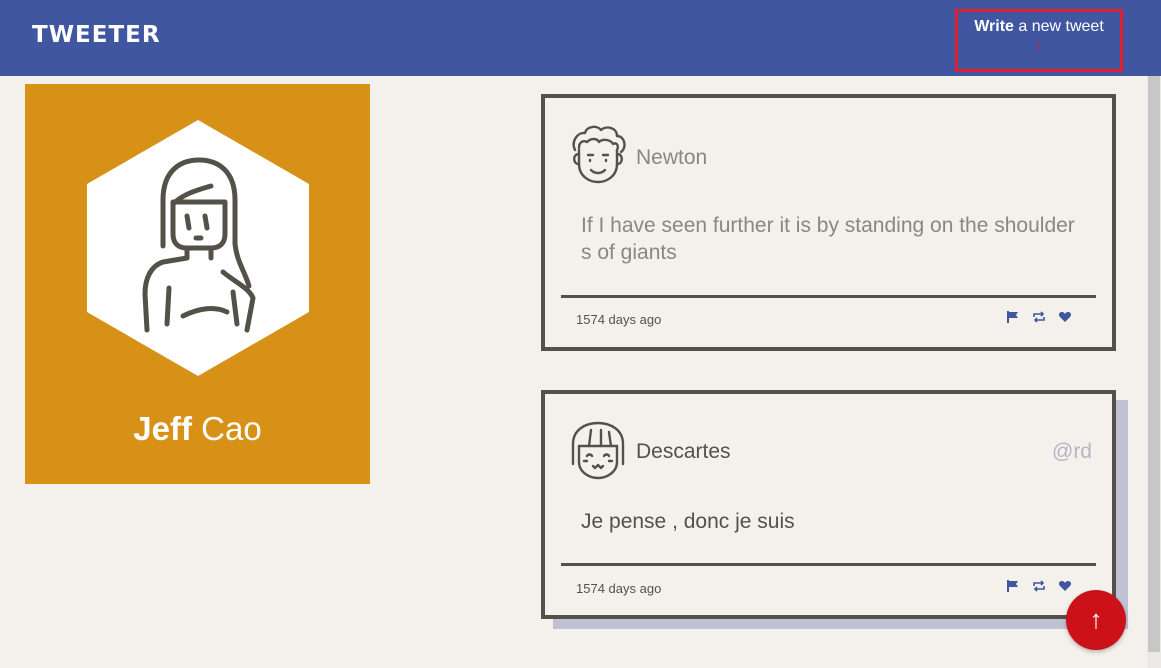  What do you see at coordinates (1072, 451) in the screenshot?
I see `tweet-handle: @rd` at bounding box center [1072, 451].